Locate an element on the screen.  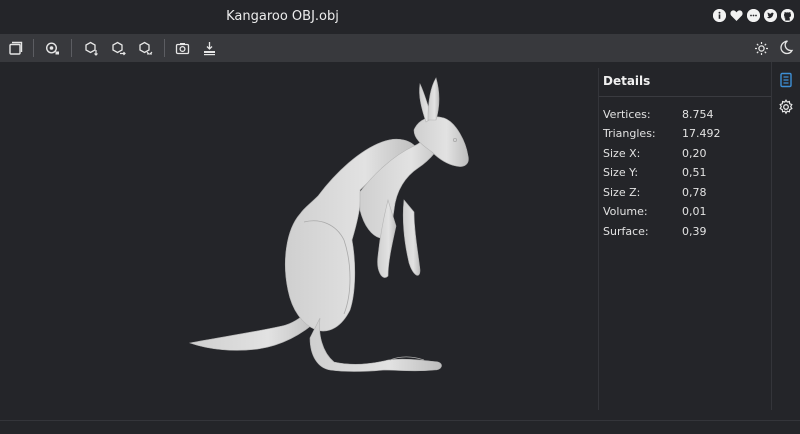
detail-row-surface: Surface: 0,39 is located at coordinates (683, 233).